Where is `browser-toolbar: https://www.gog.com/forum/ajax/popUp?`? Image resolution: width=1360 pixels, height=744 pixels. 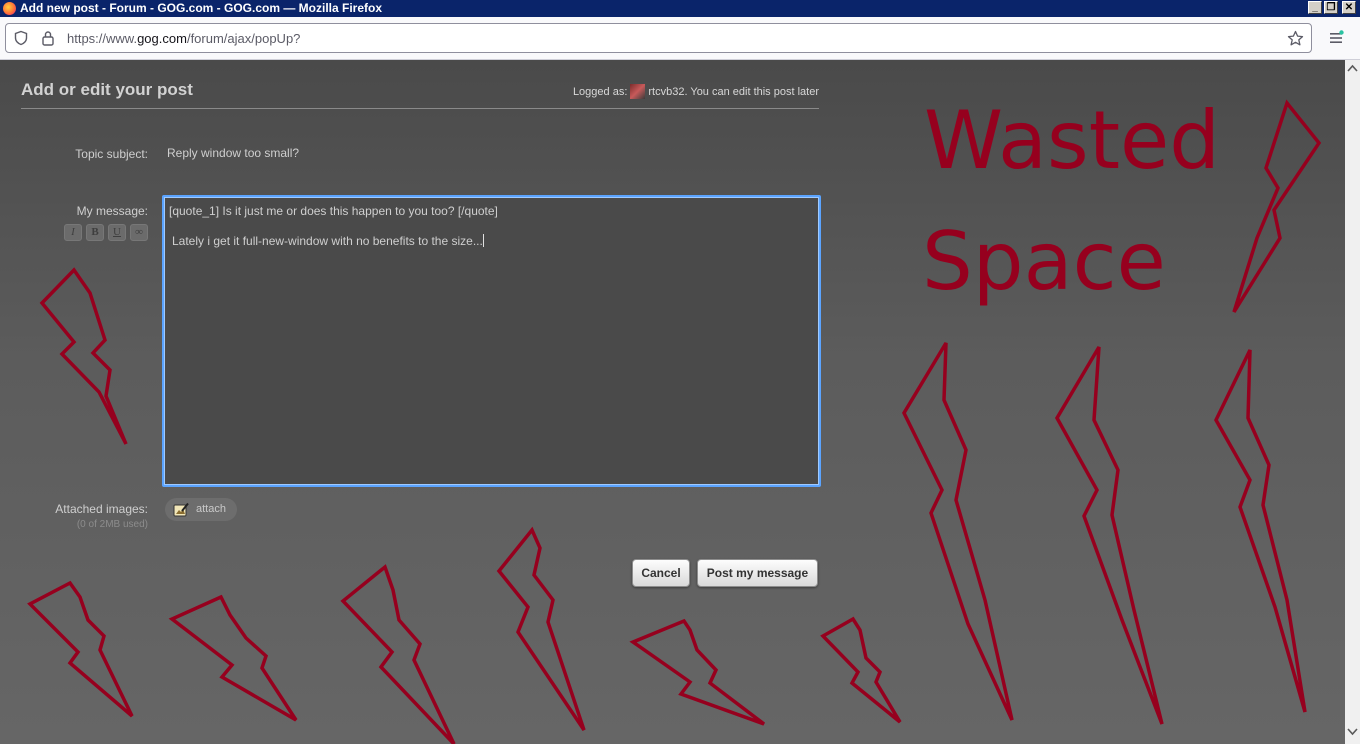
browser-toolbar: https://www.gog.com/forum/ajax/popUp? is located at coordinates (680, 38).